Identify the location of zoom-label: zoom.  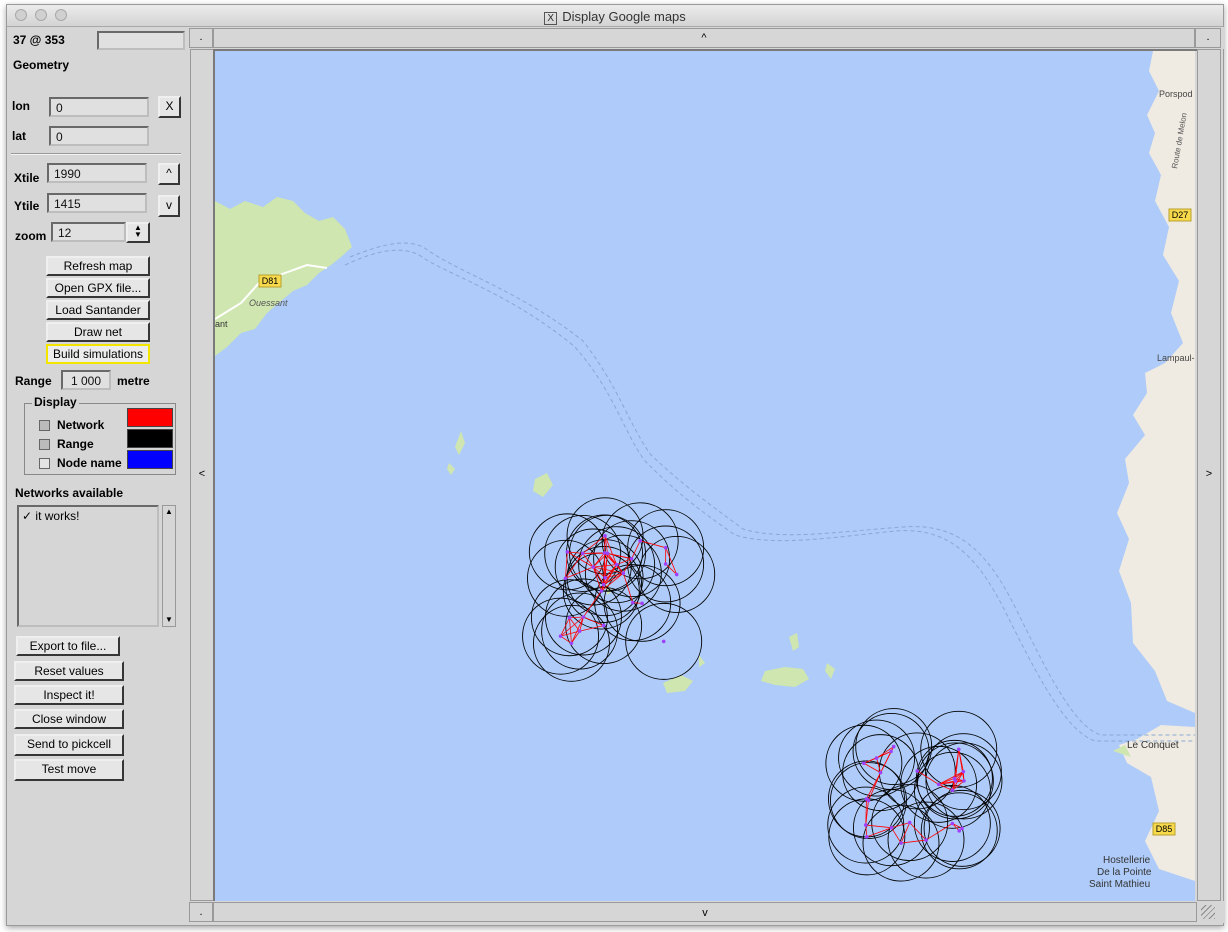
(31, 236).